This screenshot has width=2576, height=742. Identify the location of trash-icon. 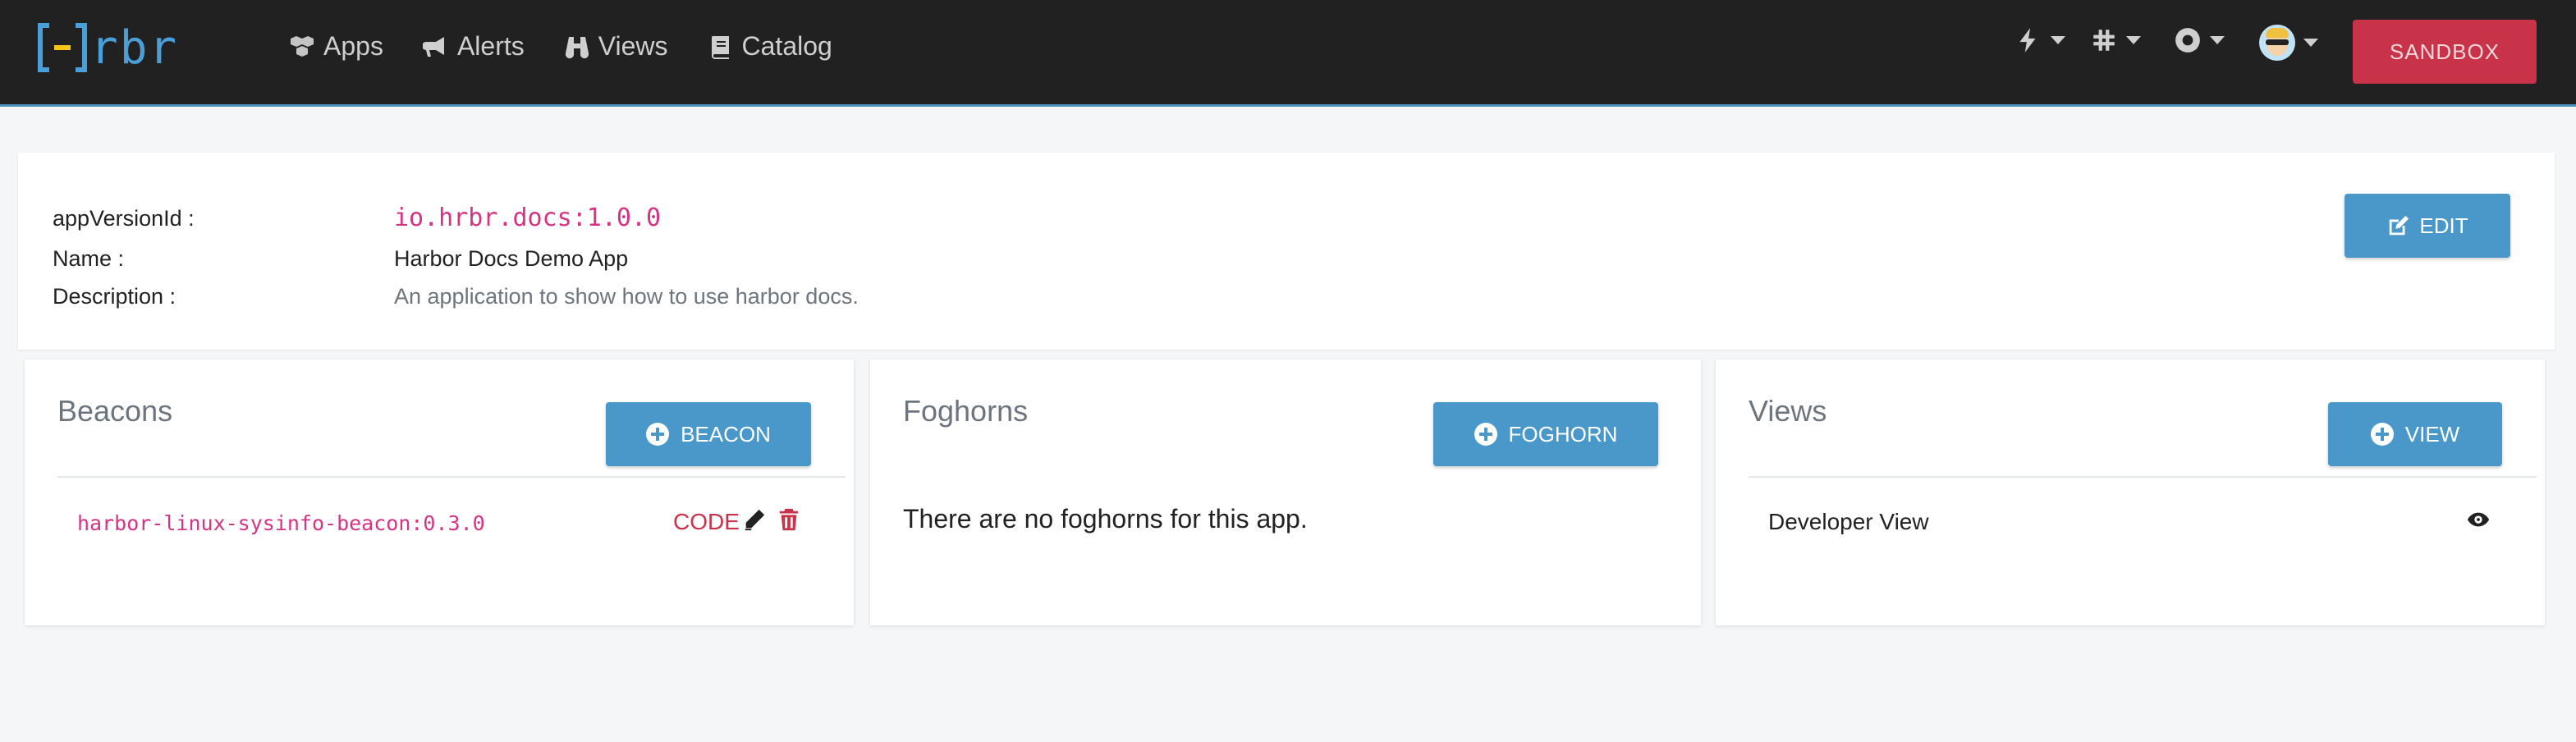
(789, 521).